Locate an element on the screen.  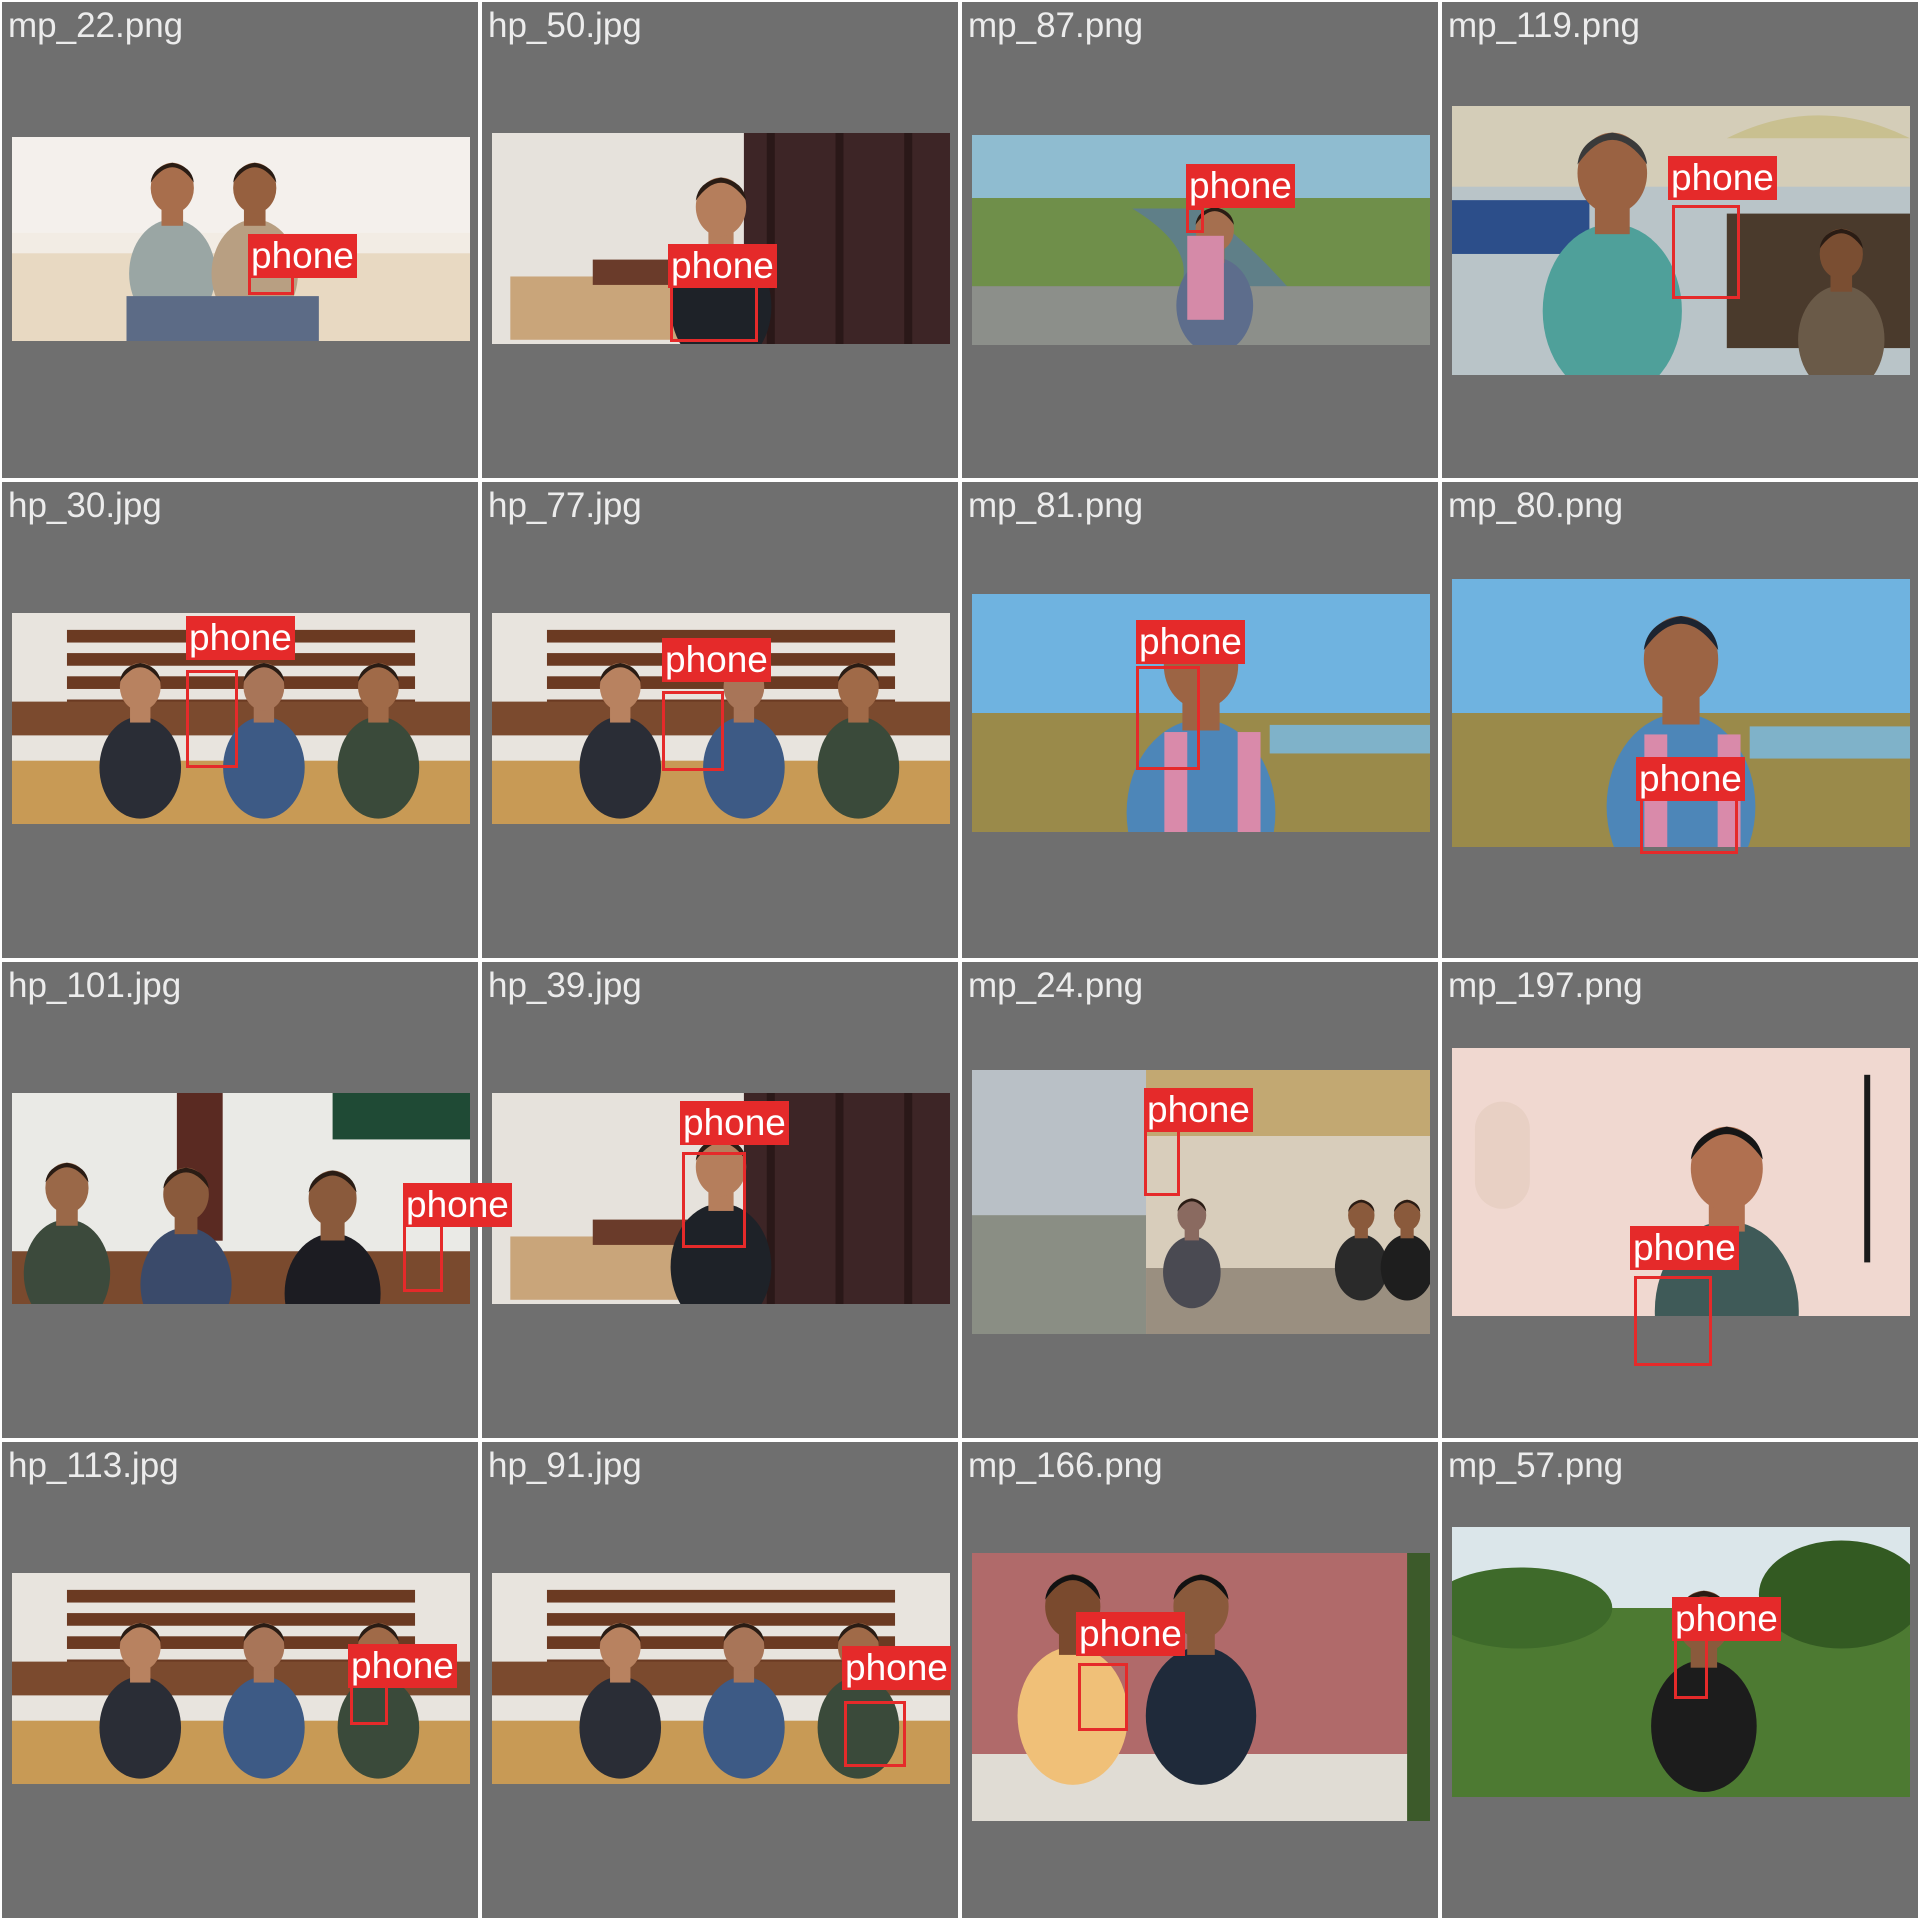
grid-cell: mp_87.png is located at coordinates (1200, 240).